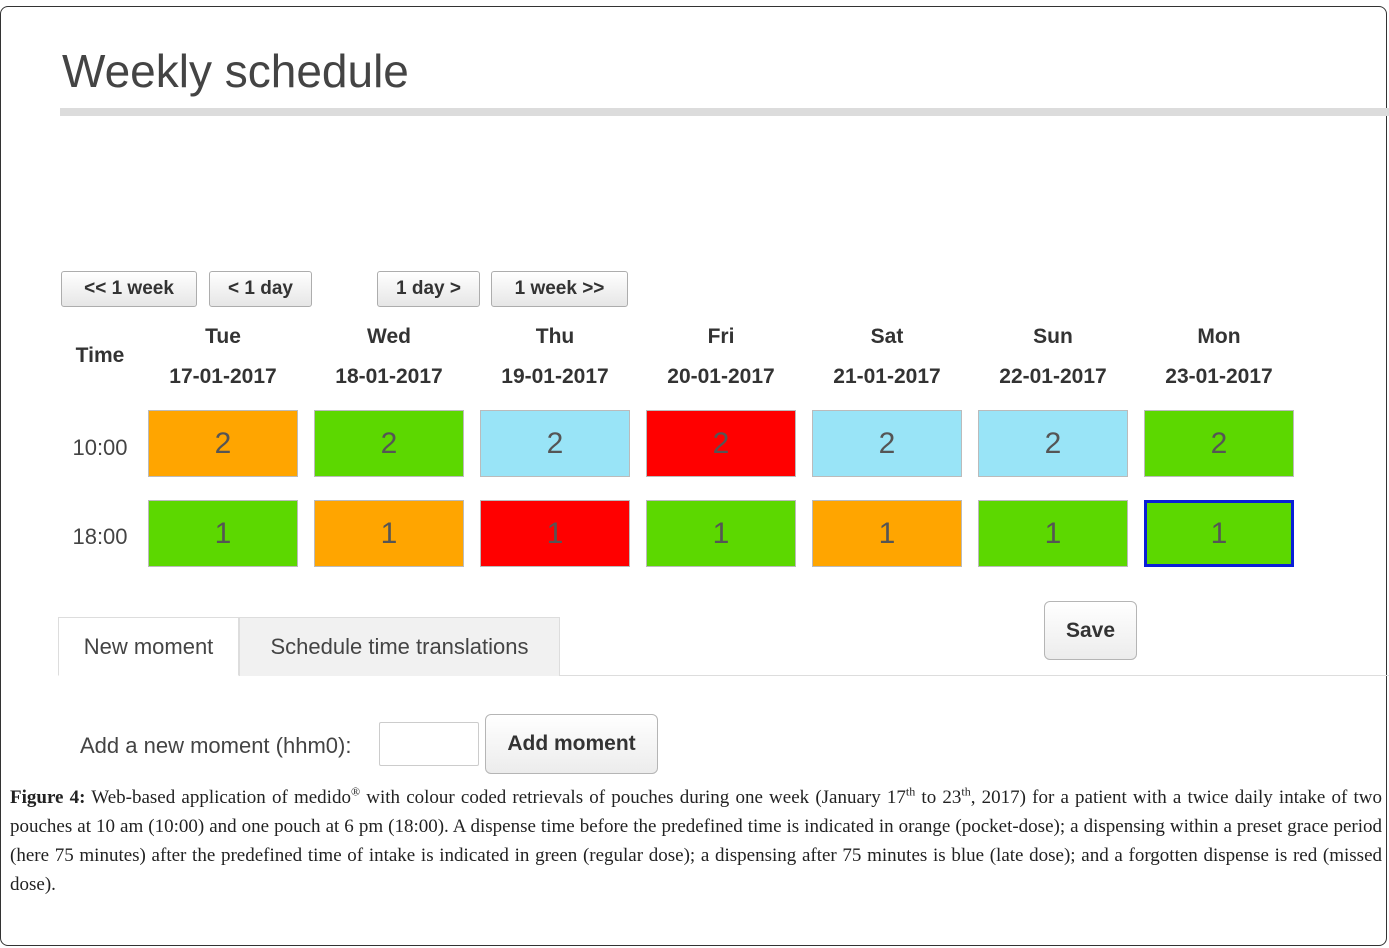 The height and width of the screenshot is (948, 1389). I want to click on page-title: Weekly schedule, so click(235, 71).